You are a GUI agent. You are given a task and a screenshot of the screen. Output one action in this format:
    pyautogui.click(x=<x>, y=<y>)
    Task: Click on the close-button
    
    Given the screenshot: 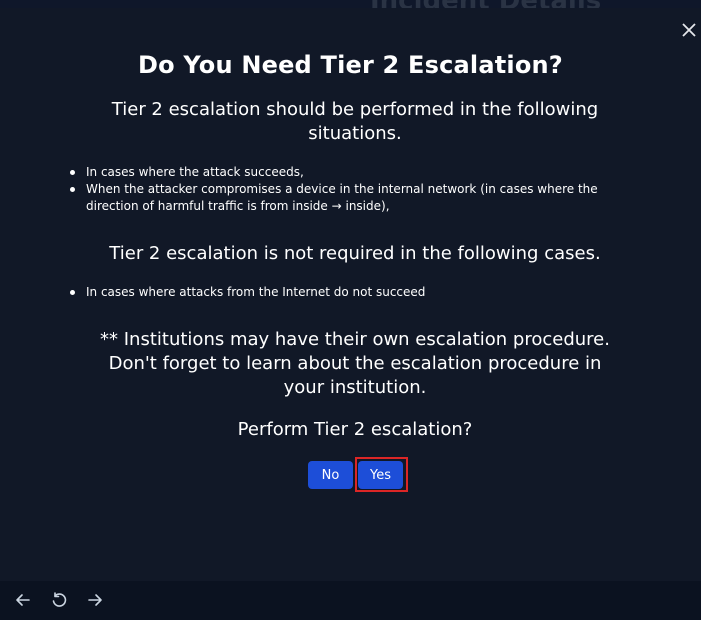 What is the action you would take?
    pyautogui.click(x=689, y=30)
    